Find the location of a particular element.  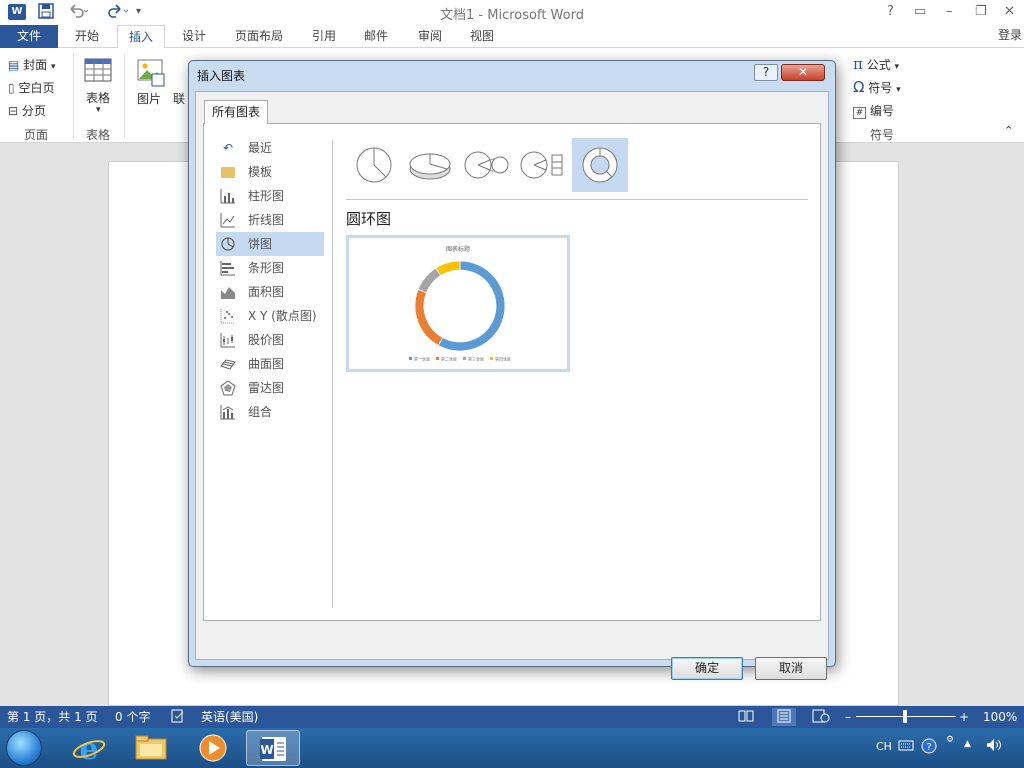

language-status: 英语(美国) is located at coordinates (229, 717).